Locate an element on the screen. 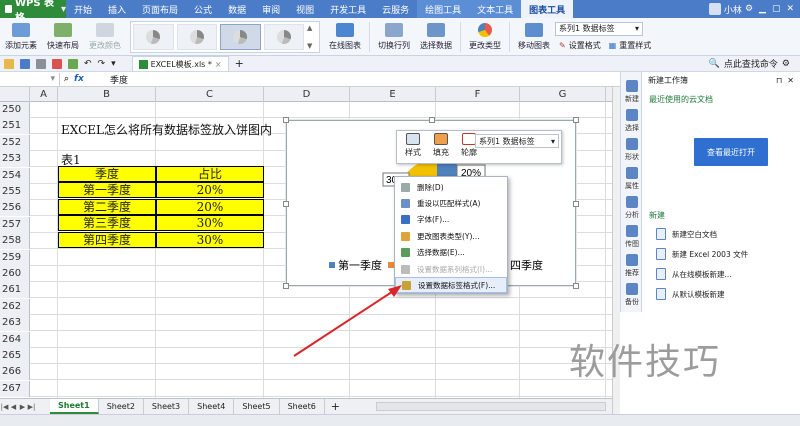 Image resolution: width=800 pixels, height=426 pixels. row-header: 264 is located at coordinates (15, 339).